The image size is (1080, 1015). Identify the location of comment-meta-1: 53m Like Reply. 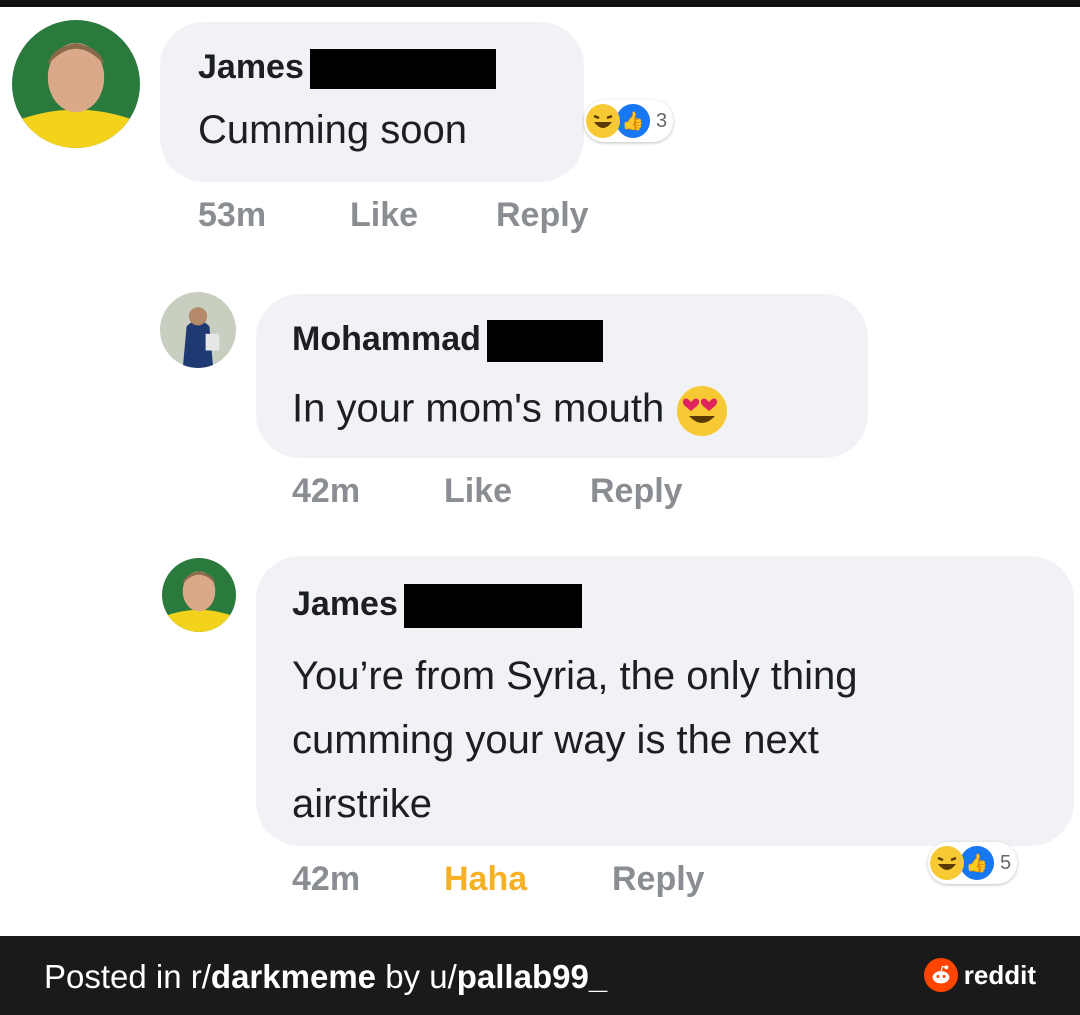
(408, 216).